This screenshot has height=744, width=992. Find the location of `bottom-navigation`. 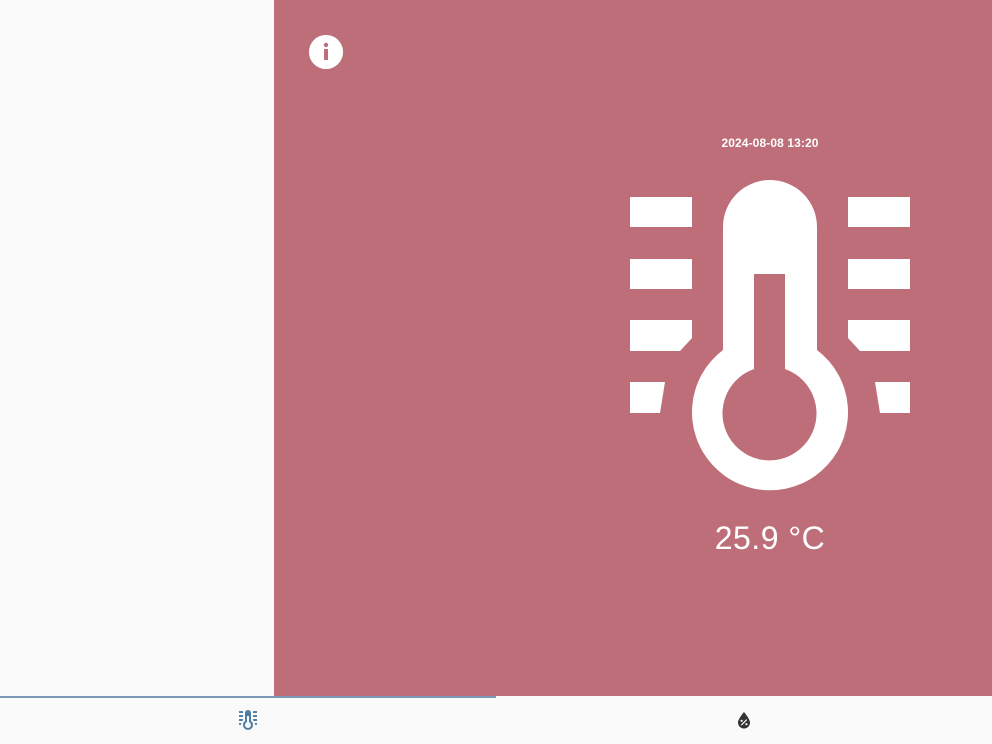

bottom-navigation is located at coordinates (496, 720).